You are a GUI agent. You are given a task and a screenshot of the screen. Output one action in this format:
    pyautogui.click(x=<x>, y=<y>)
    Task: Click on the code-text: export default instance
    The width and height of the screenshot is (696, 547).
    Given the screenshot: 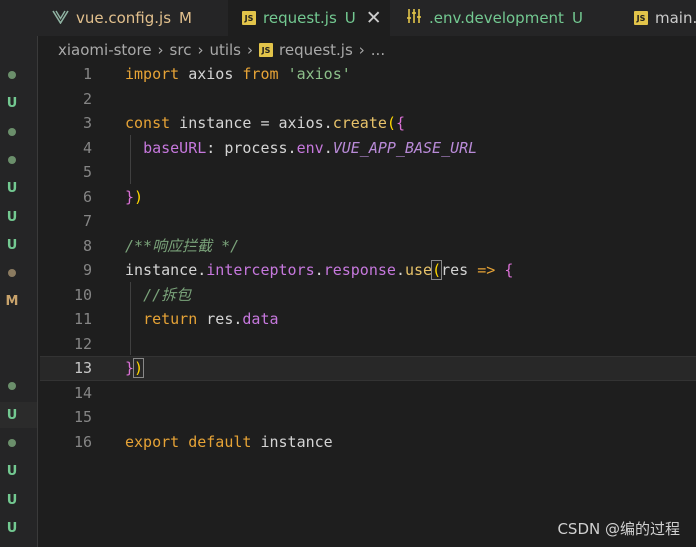 What is the action you would take?
    pyautogui.click(x=229, y=442)
    